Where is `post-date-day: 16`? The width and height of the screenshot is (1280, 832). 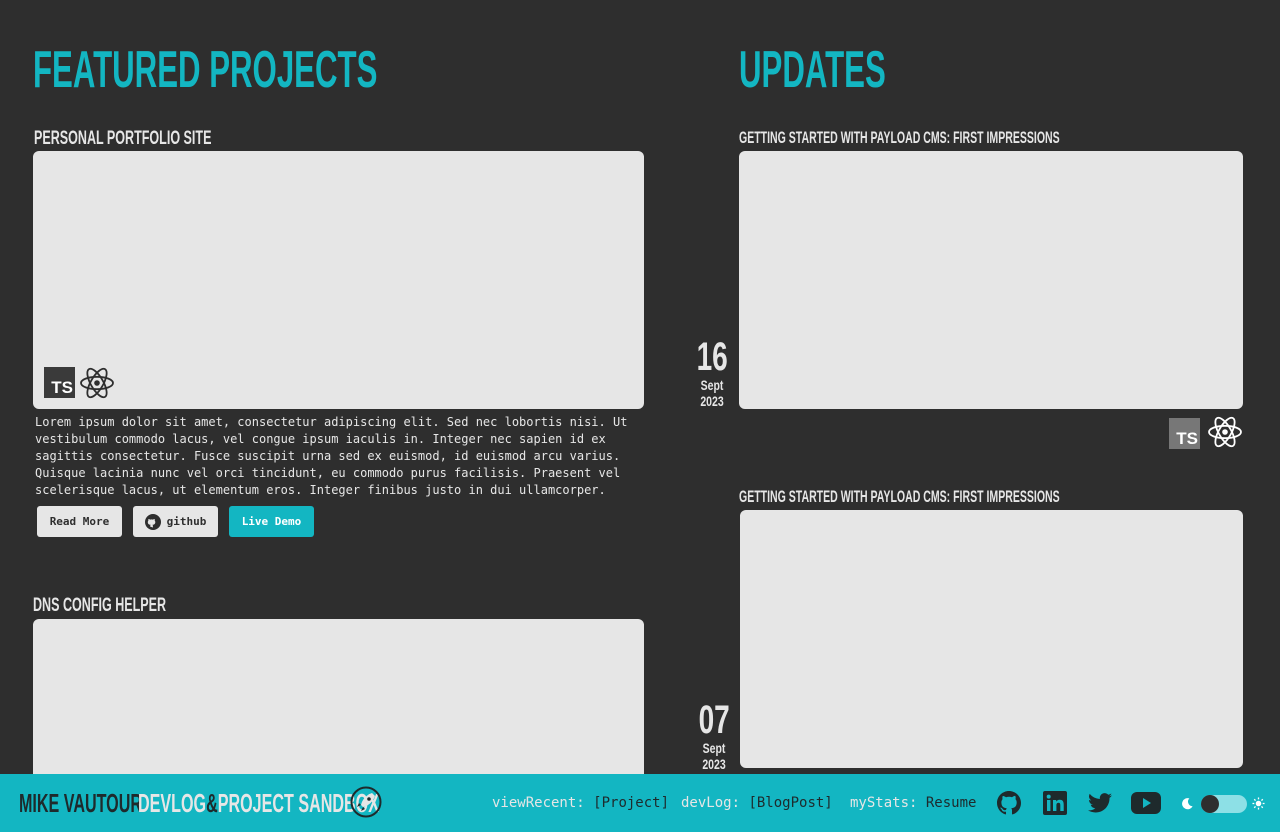 post-date-day: 16 is located at coordinates (712, 357).